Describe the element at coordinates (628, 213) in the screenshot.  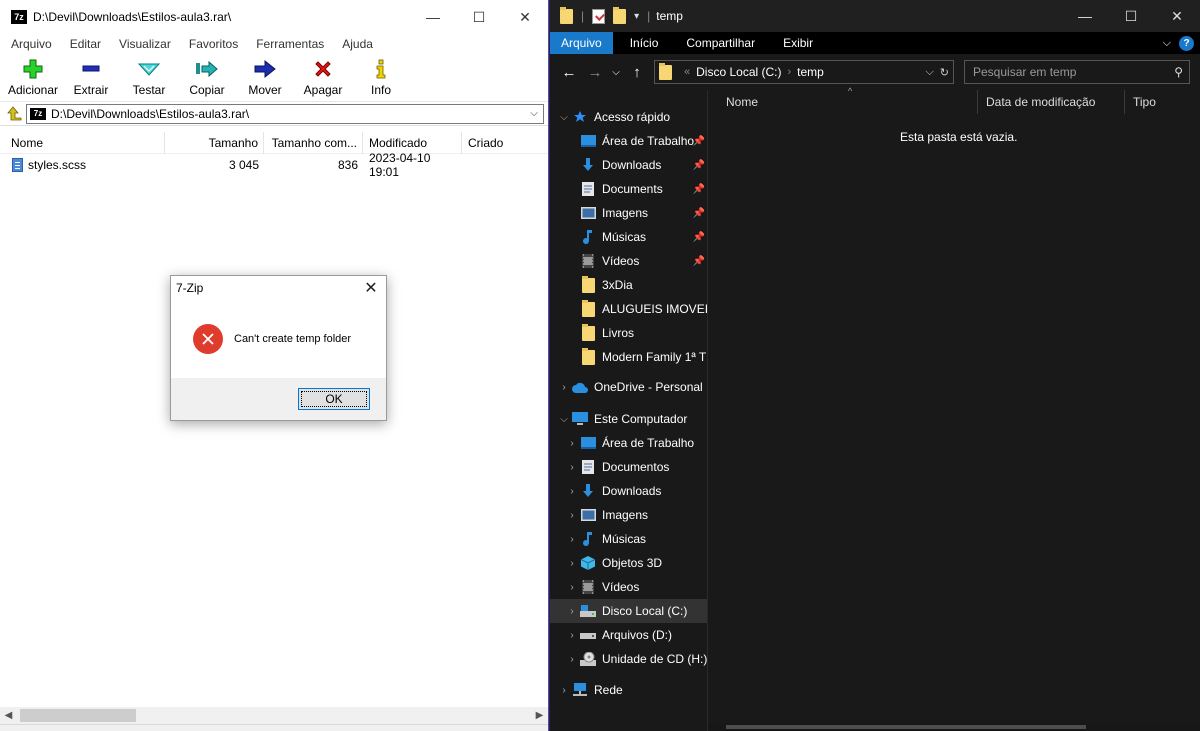
I see `sidebar-item-pictures: Imagens 📌` at that location.